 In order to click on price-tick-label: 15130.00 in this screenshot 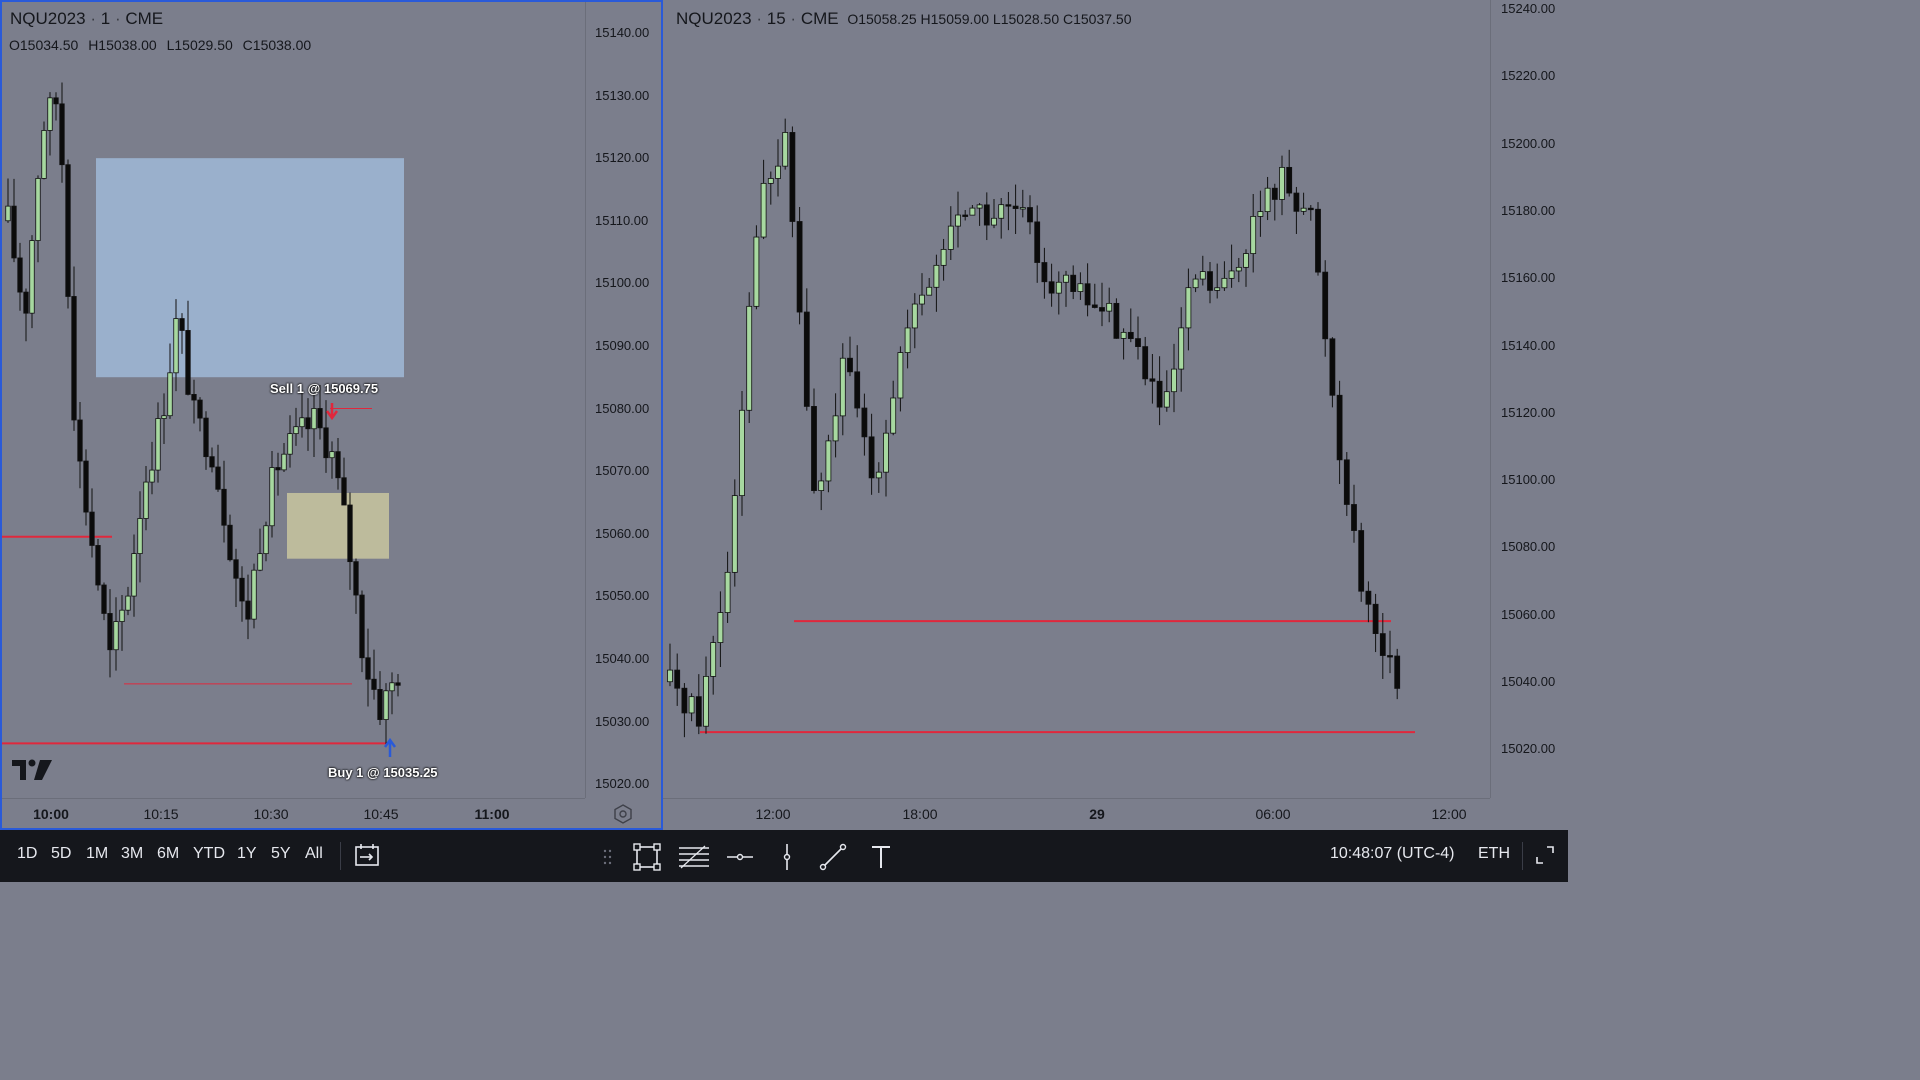, I will do `click(622, 95)`.